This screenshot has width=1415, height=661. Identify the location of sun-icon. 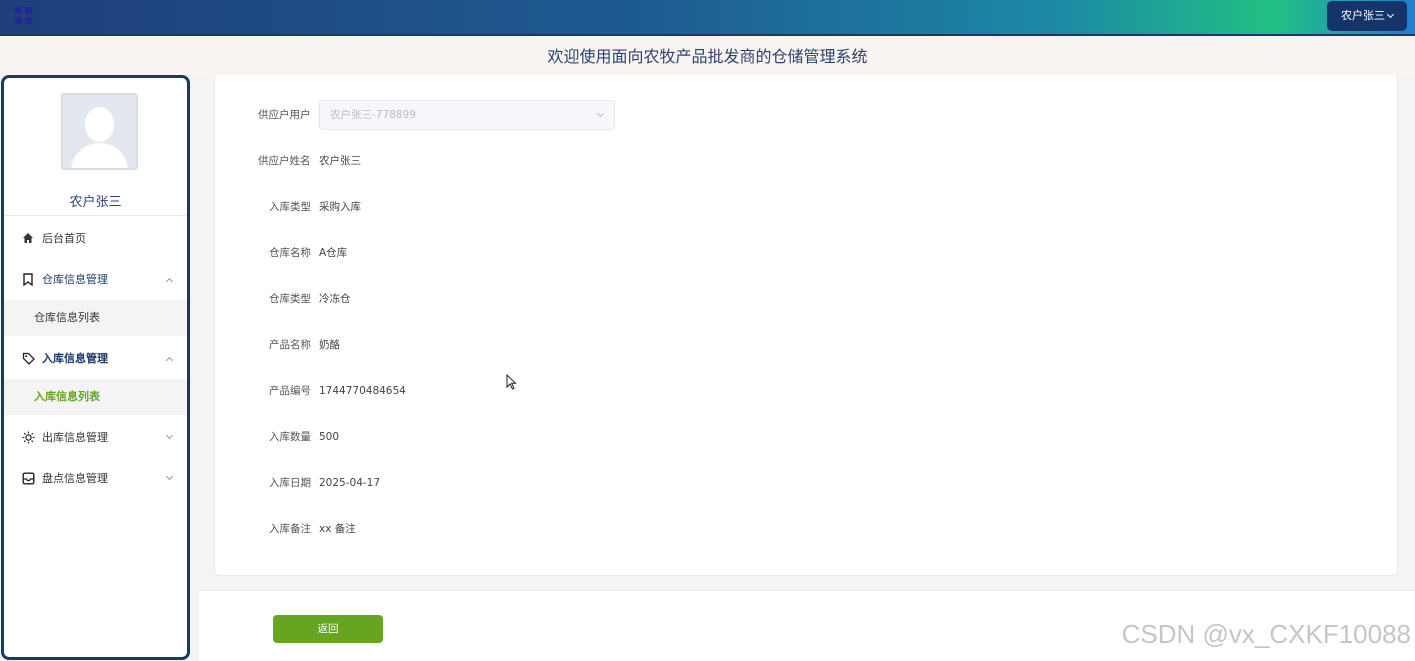
(28, 438).